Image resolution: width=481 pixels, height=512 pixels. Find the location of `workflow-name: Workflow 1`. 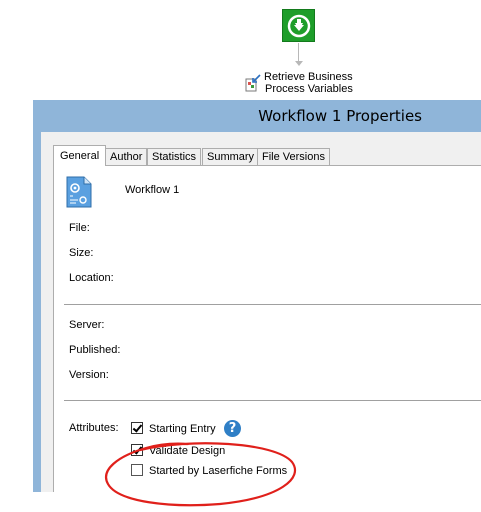

workflow-name: Workflow 1 is located at coordinates (152, 190).